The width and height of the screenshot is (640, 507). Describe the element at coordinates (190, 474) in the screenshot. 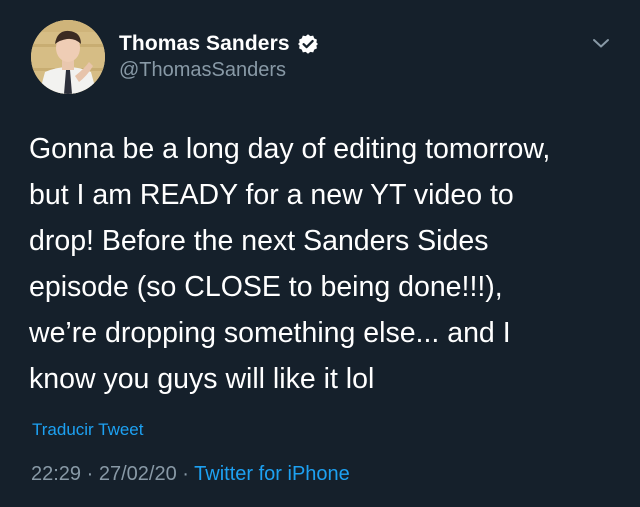

I see `tweet-meta: 22:29 · 27/02/20 · Twitter for iPhone` at that location.